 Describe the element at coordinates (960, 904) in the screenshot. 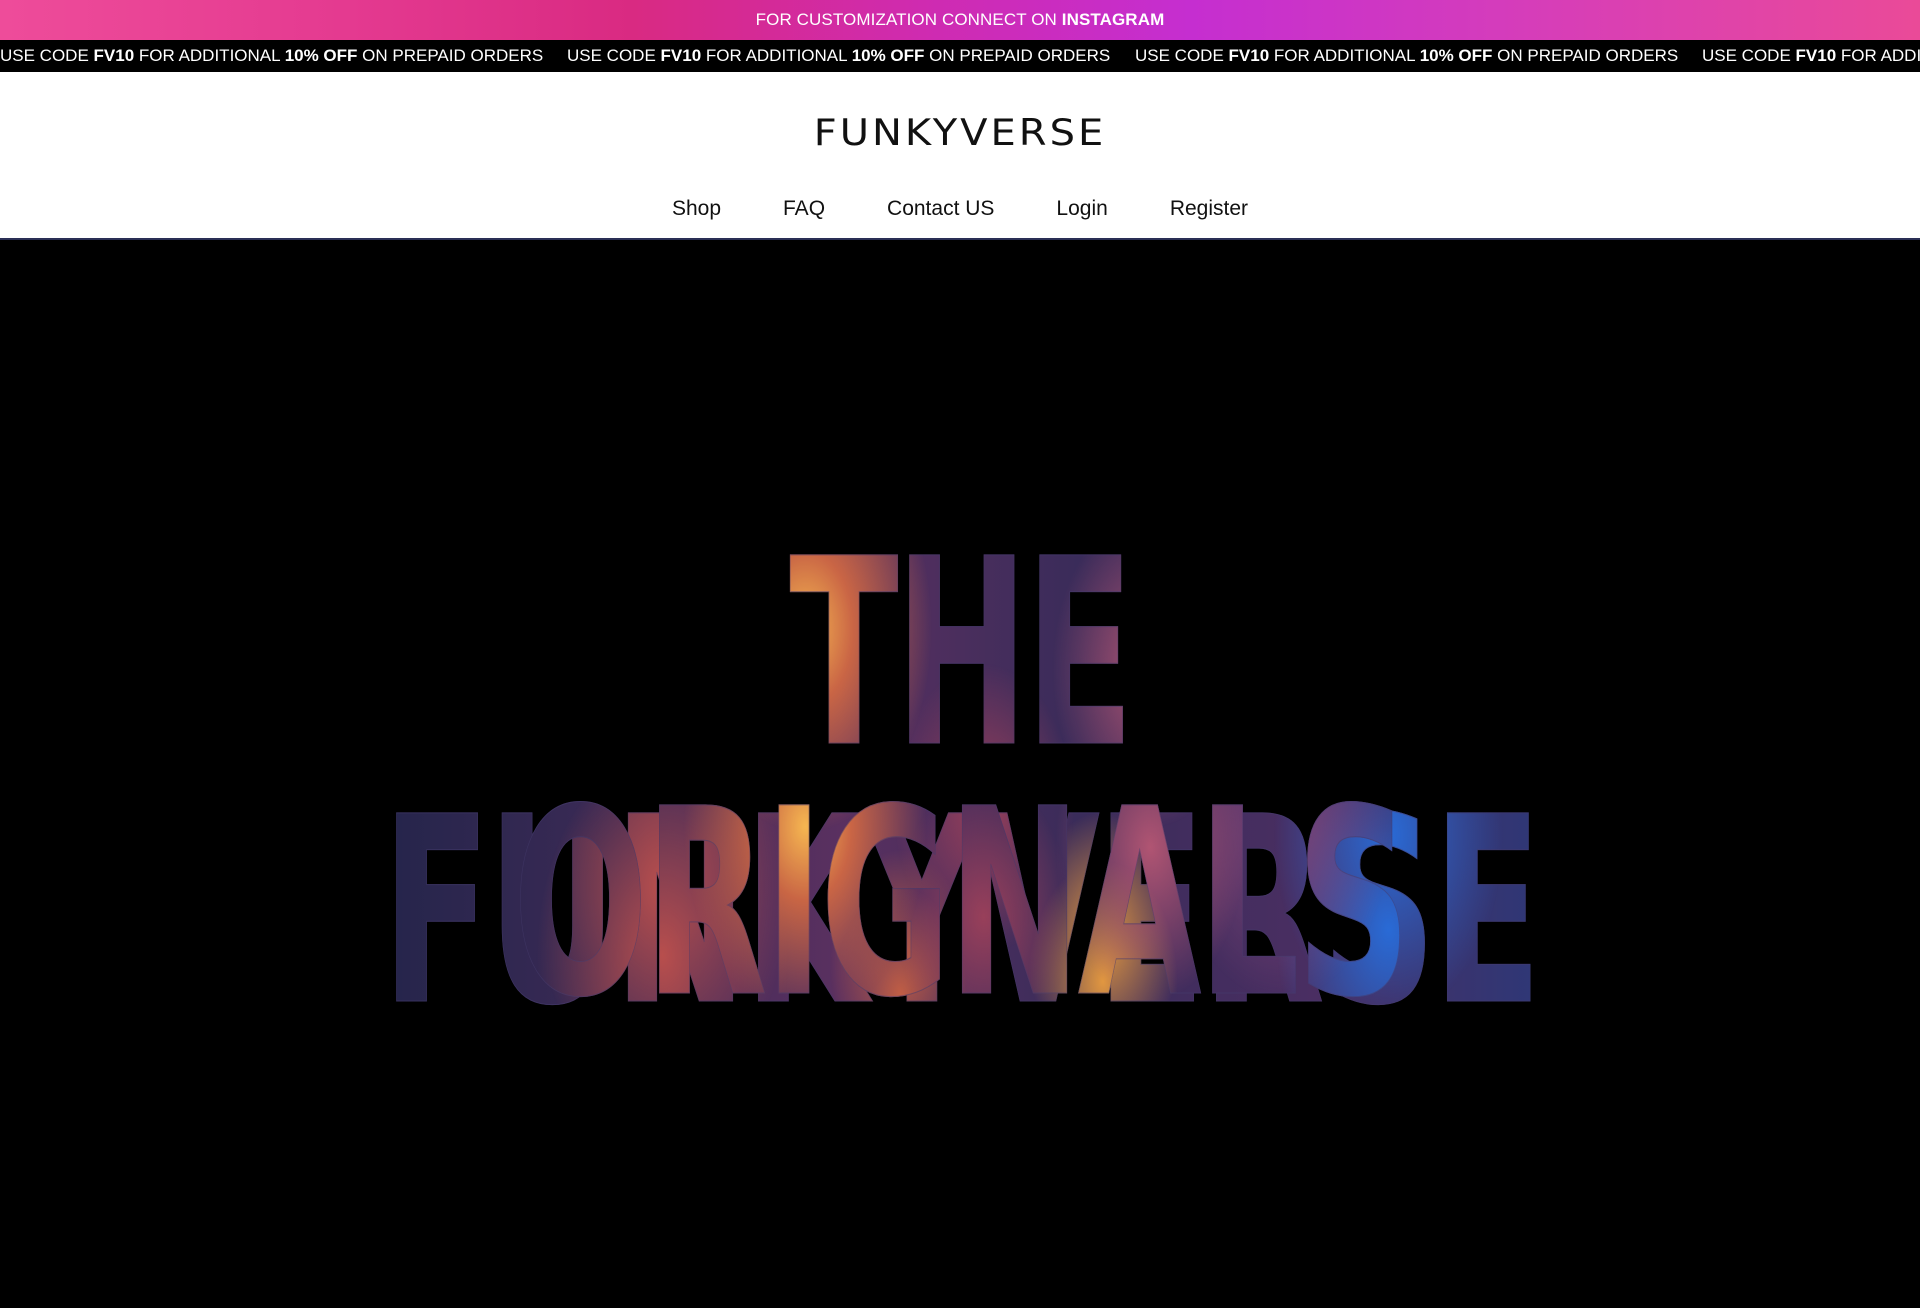

I see `hero-title-line-2: ORIGNALS` at that location.